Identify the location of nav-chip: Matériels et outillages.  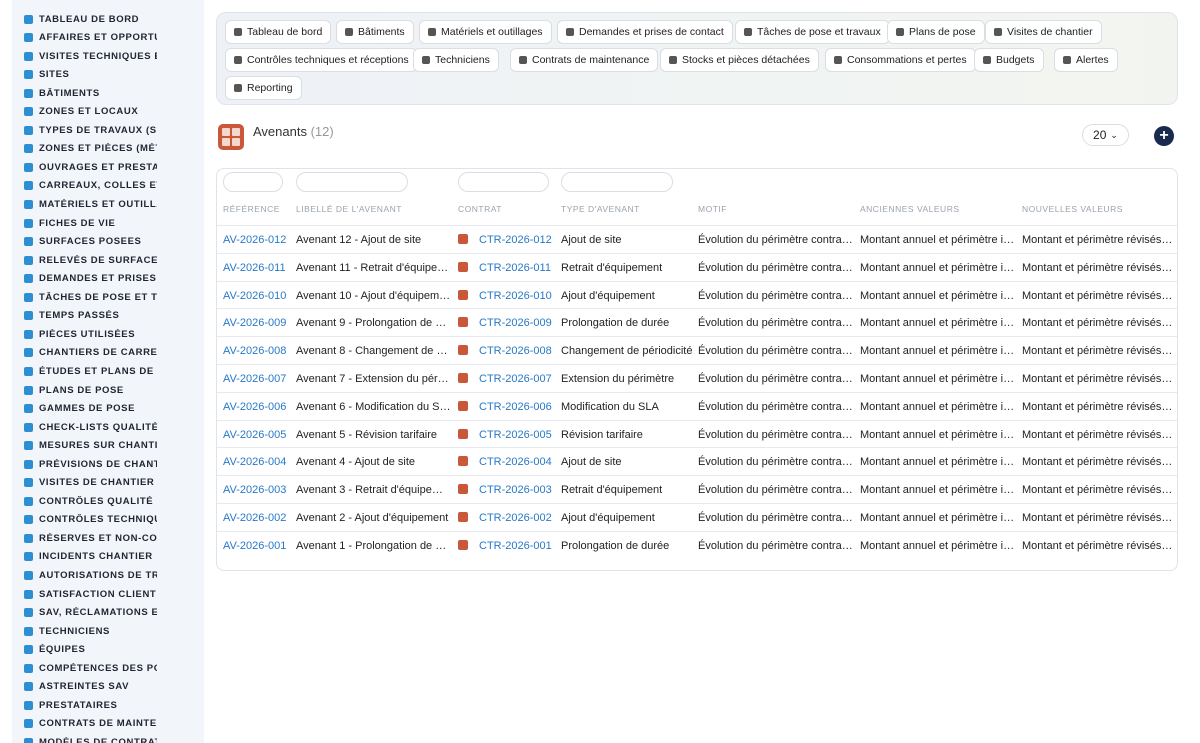
(485, 32).